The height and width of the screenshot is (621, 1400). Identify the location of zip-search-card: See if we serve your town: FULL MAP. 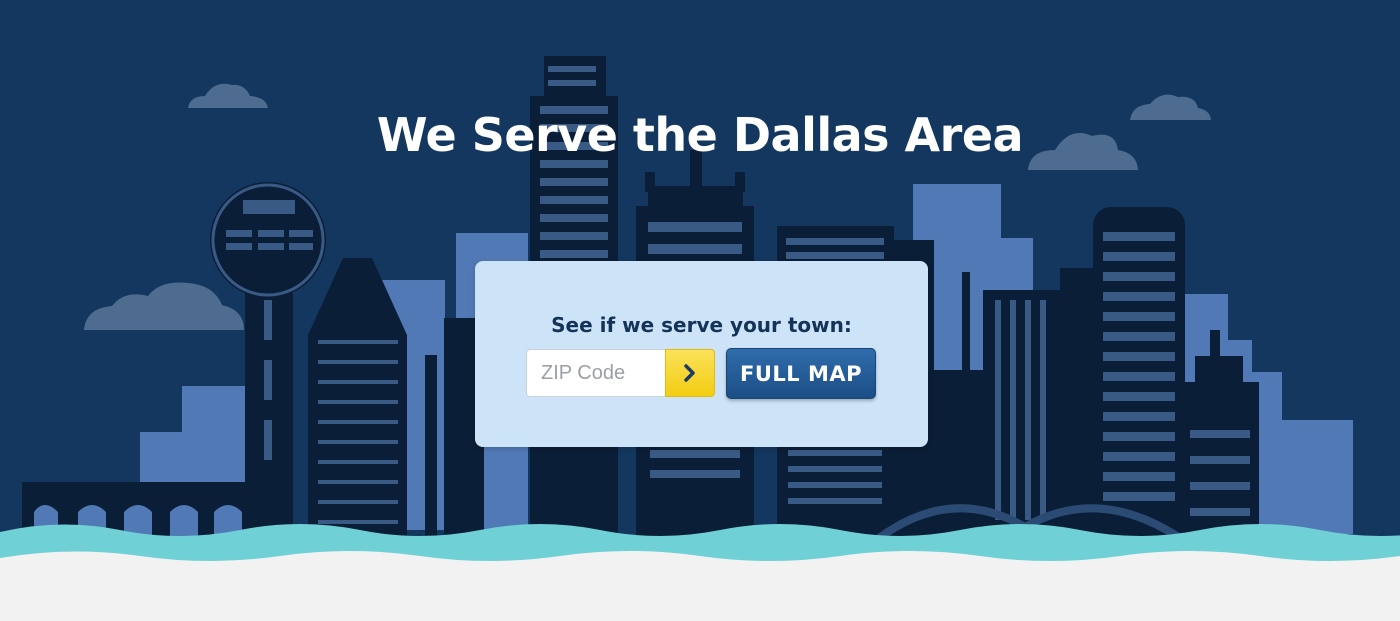
(701, 354).